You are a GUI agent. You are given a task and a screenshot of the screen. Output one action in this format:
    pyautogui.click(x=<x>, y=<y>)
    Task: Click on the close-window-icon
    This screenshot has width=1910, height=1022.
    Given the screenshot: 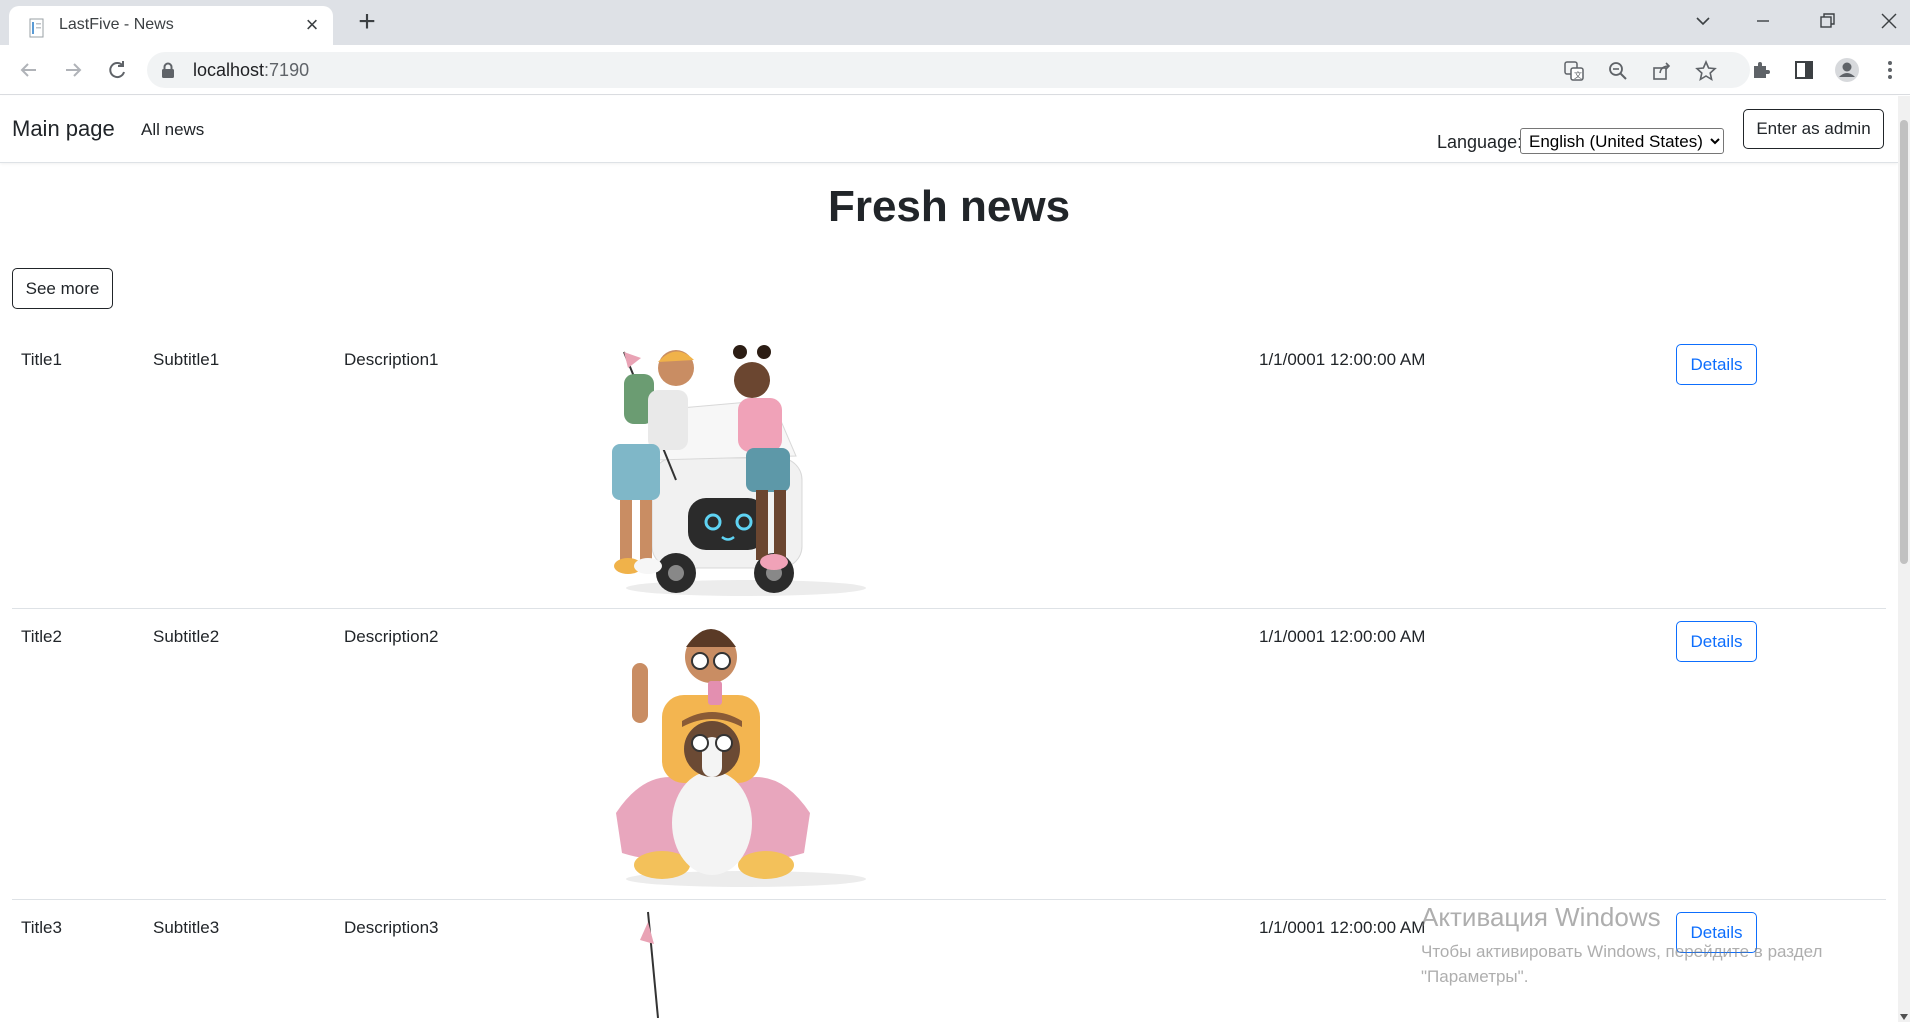 What is the action you would take?
    pyautogui.click(x=1889, y=21)
    